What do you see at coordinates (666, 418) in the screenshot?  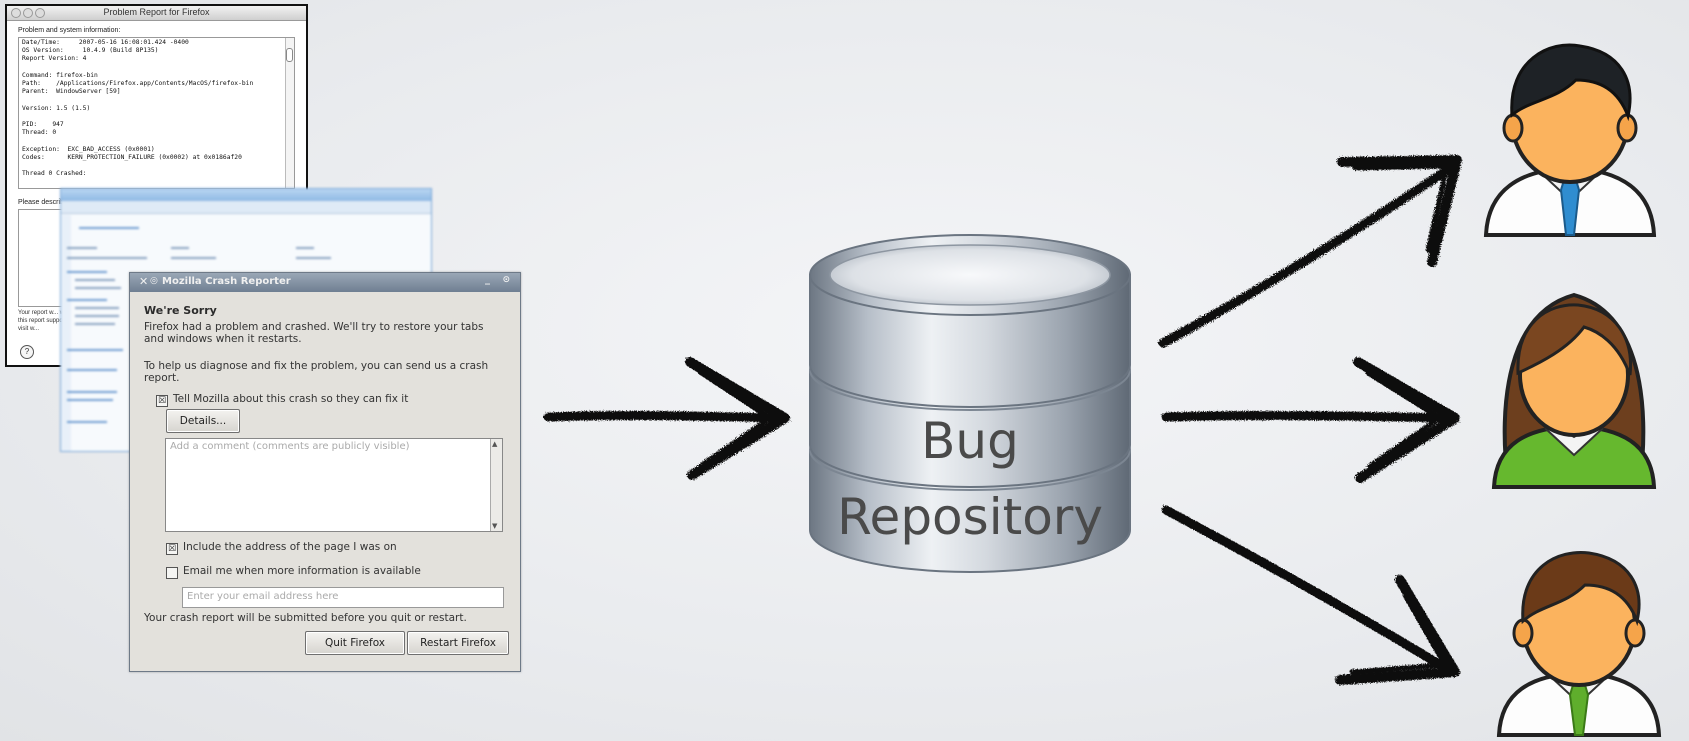 I see `hand-drawn-arrow-icon` at bounding box center [666, 418].